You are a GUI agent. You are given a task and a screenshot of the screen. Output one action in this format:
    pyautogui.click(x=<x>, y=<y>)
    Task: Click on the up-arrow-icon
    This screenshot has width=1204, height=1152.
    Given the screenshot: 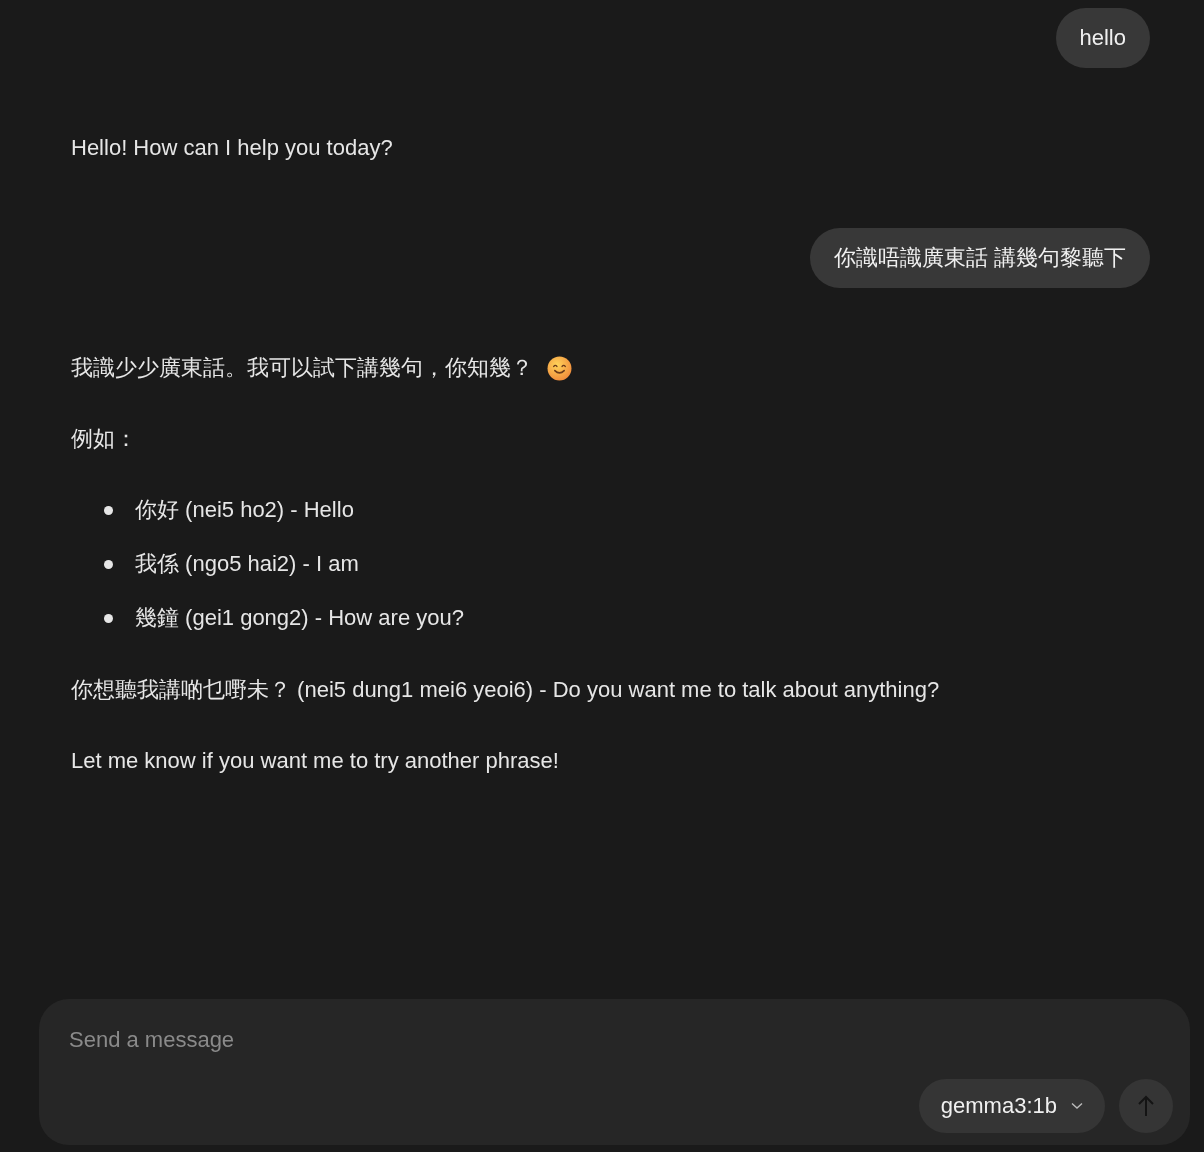 What is the action you would take?
    pyautogui.click(x=1146, y=1106)
    